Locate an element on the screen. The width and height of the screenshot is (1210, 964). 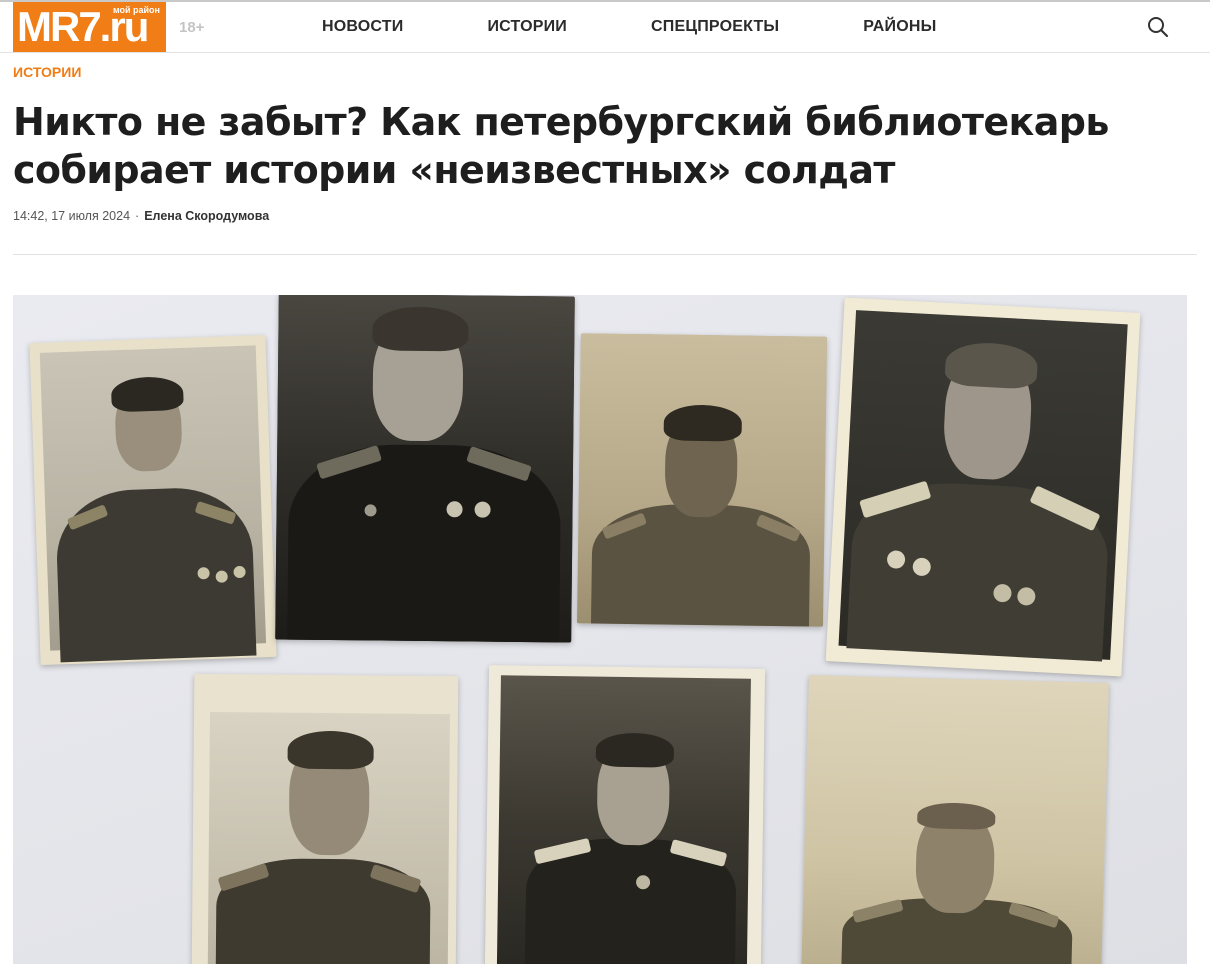
article-author: Елена Скородумова is located at coordinates (206, 216).